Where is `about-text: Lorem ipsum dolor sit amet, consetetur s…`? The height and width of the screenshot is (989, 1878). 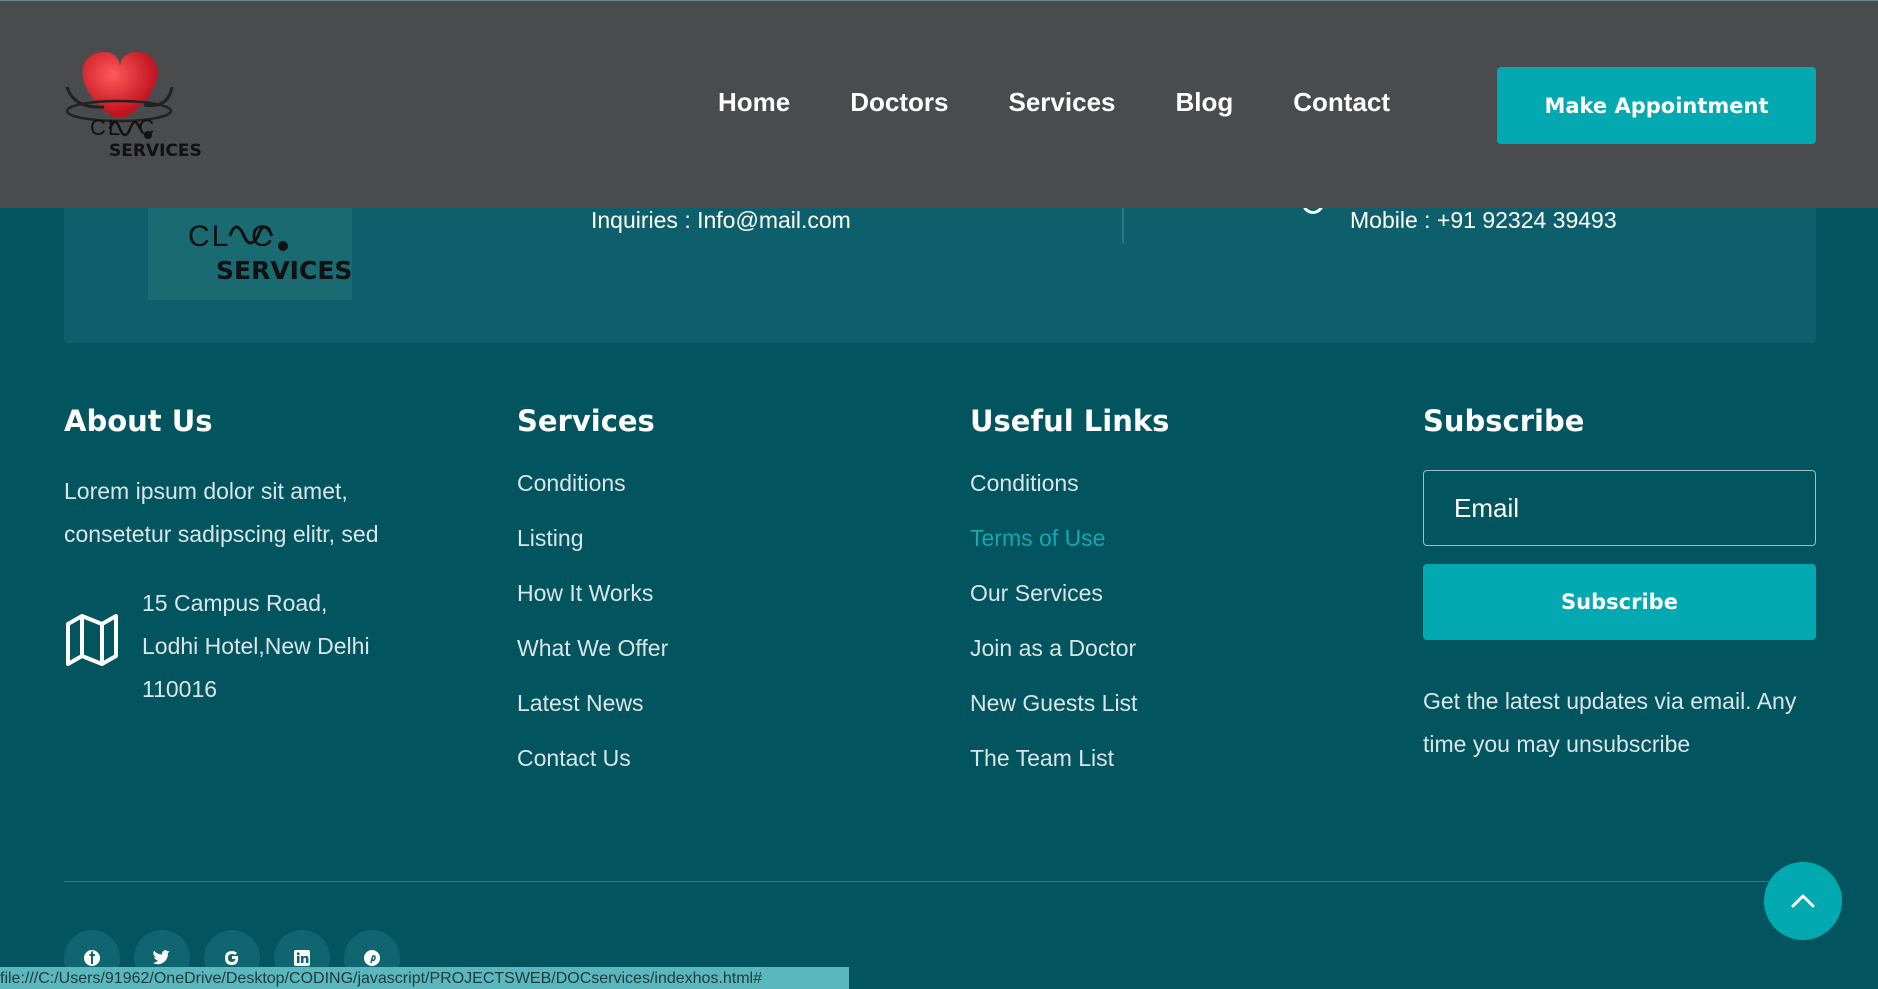 about-text: Lorem ipsum dolor sit amet, consetetur s… is located at coordinates (221, 512).